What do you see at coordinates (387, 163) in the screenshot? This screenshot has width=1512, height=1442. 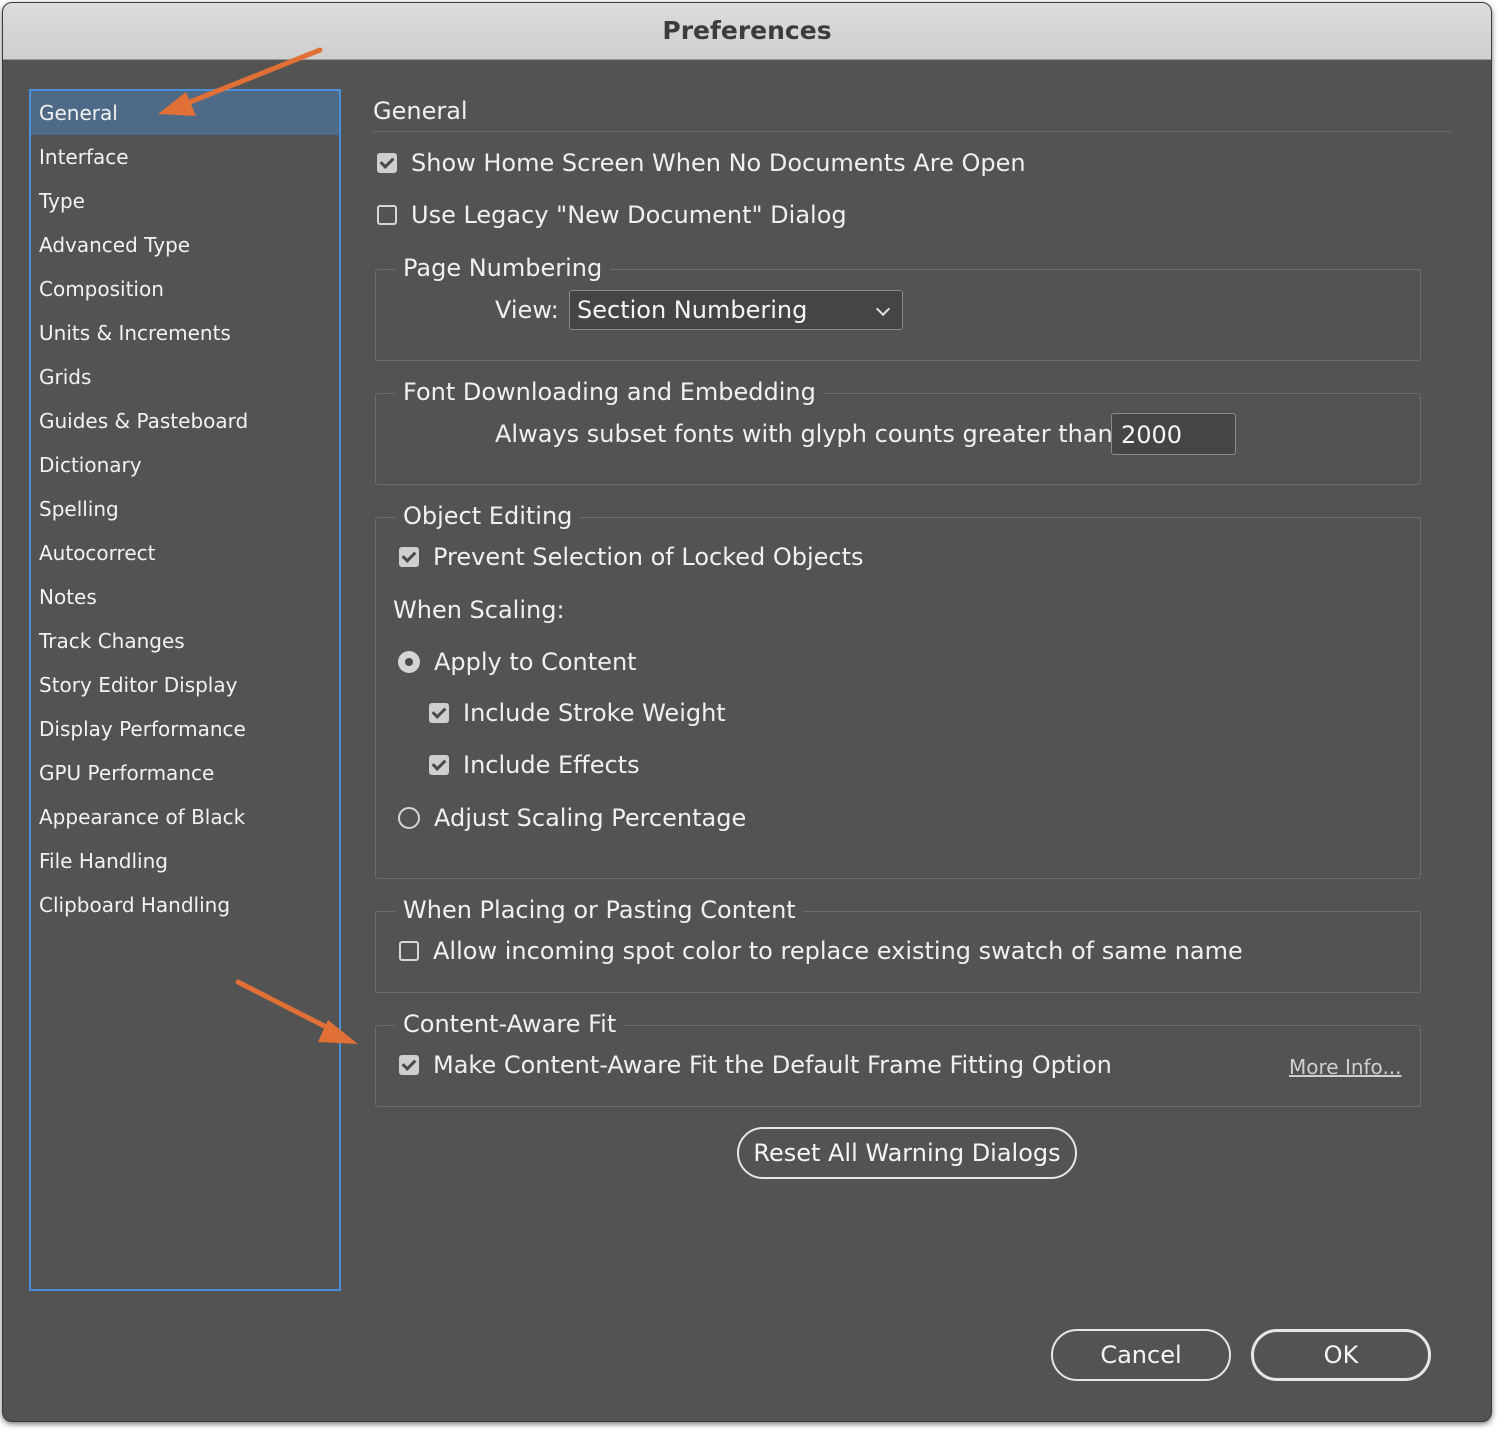 I see `show-home-screen-checkbox` at bounding box center [387, 163].